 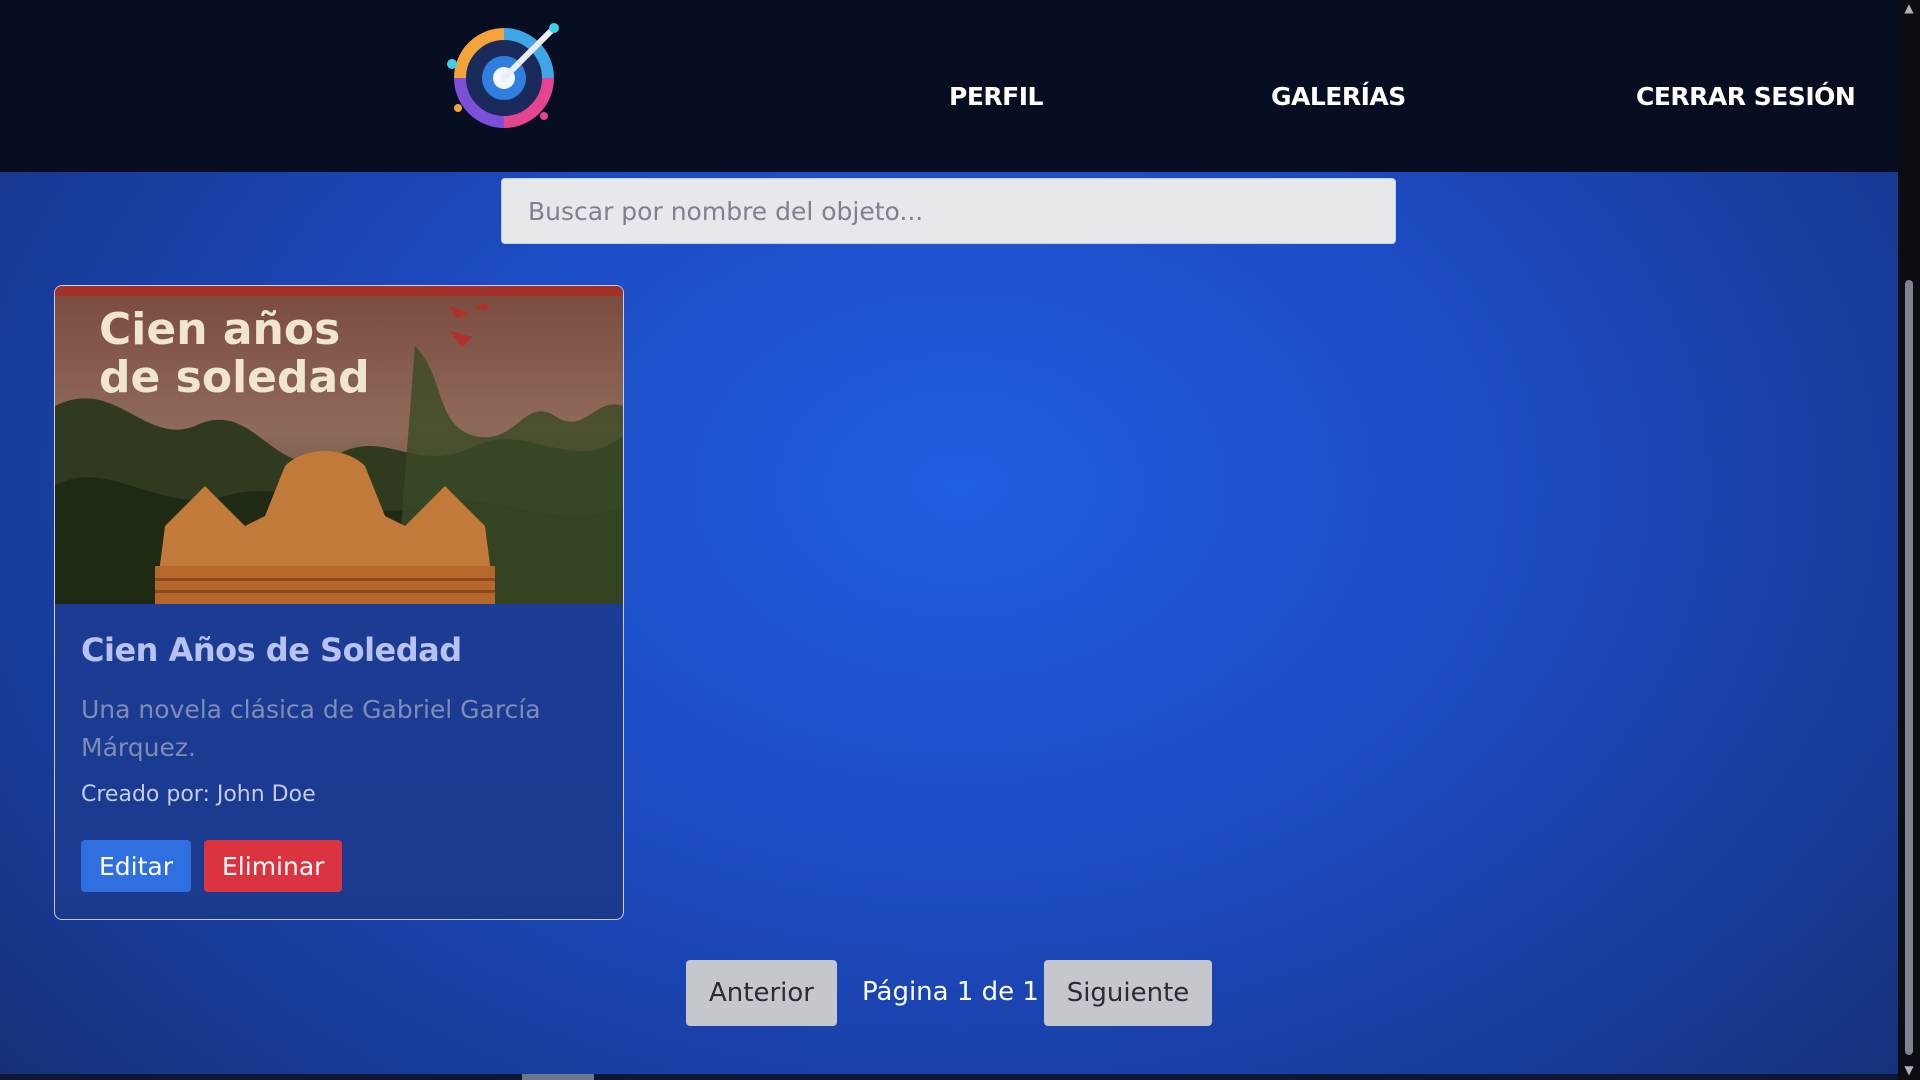 What do you see at coordinates (950, 992) in the screenshot?
I see `page-indicator: Página 1 de 1` at bounding box center [950, 992].